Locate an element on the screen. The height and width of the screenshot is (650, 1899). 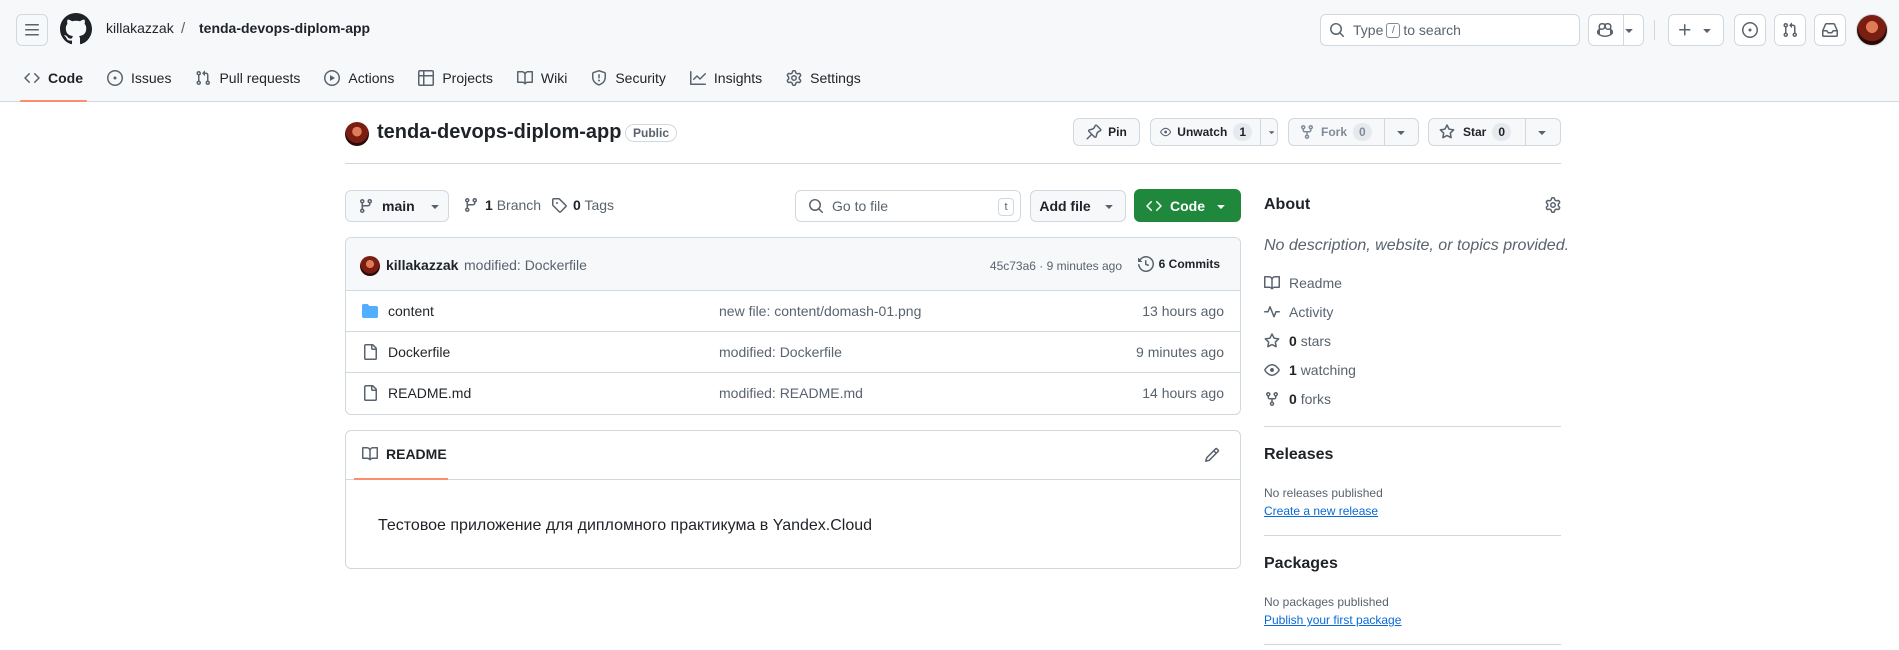
code-clone-button: Code is located at coordinates (1187, 205).